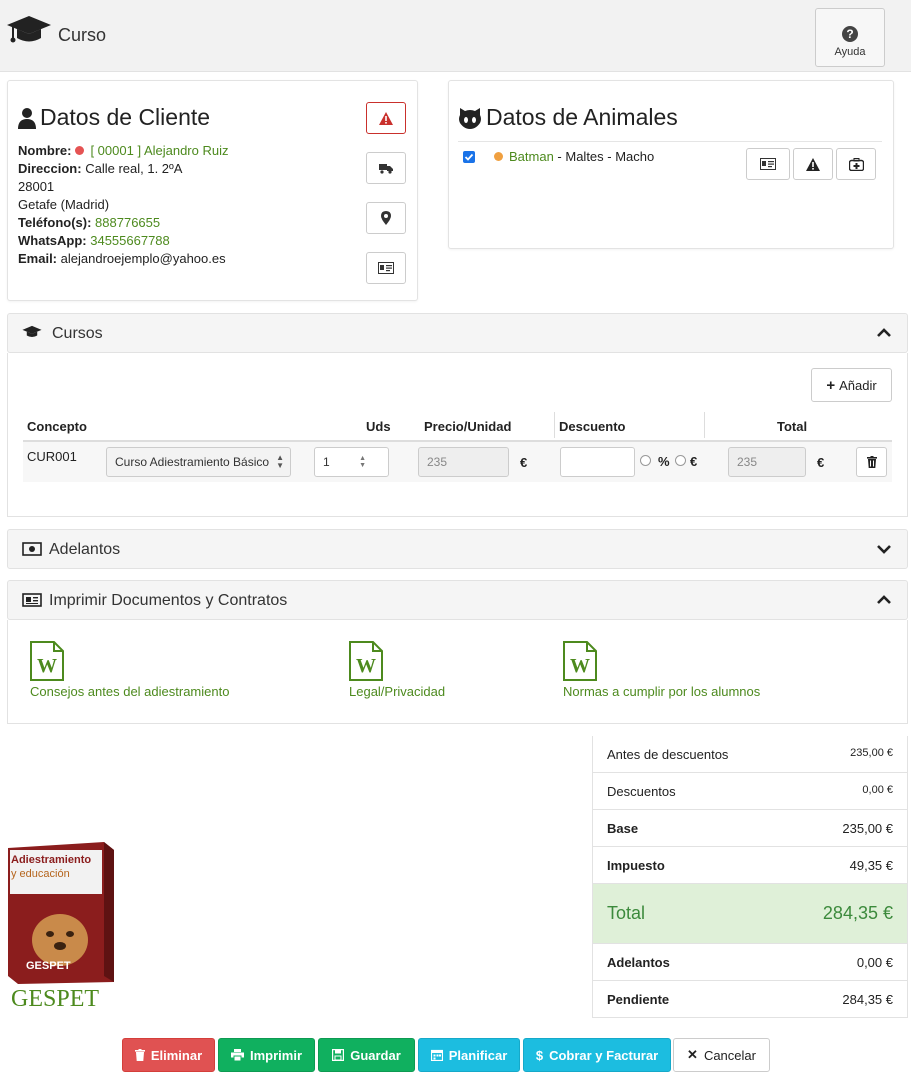  What do you see at coordinates (721, 1055) in the screenshot?
I see `cancel-button: ✕ Cancelar` at bounding box center [721, 1055].